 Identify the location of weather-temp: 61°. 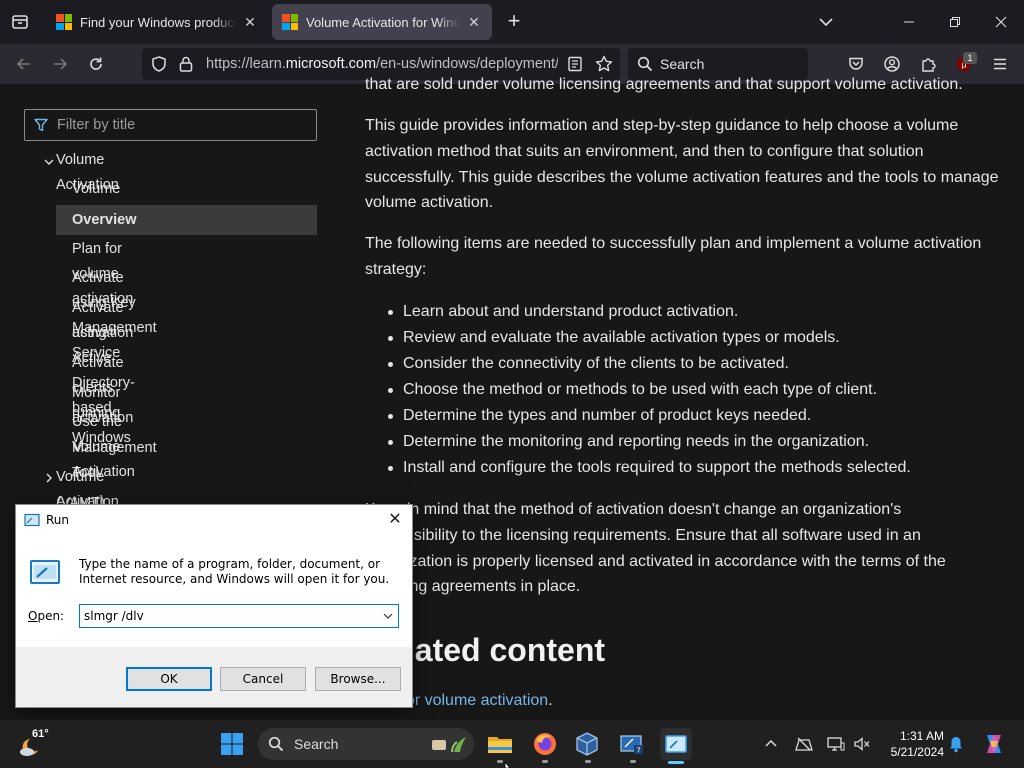
(40, 734).